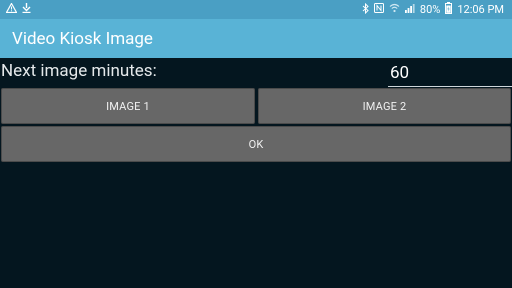 The height and width of the screenshot is (288, 512). I want to click on download-icon, so click(26, 9).